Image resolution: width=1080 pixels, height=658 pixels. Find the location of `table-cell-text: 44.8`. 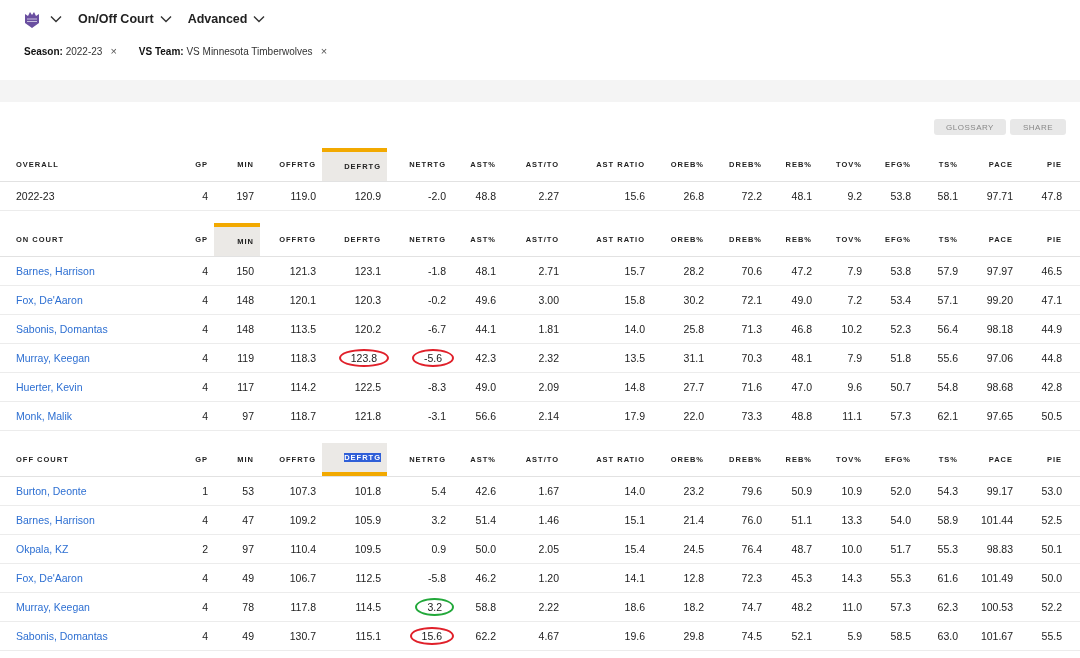

table-cell-text: 44.8 is located at coordinates (1051, 358).